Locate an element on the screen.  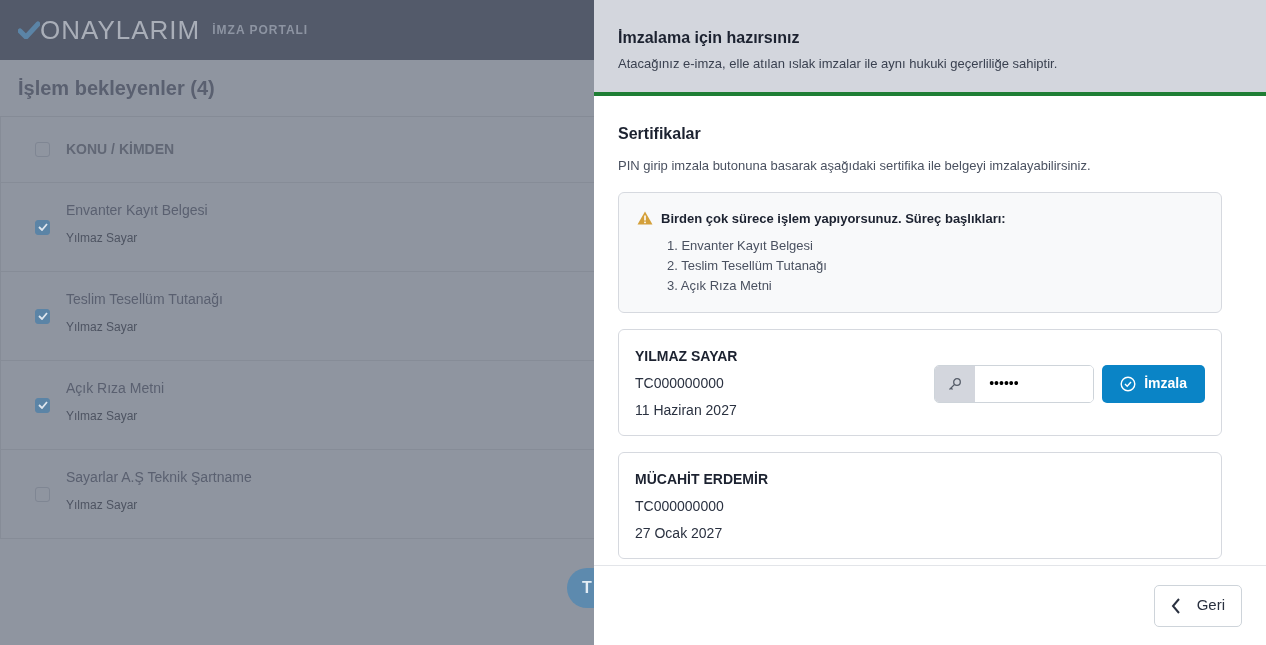
back-button: Geri is located at coordinates (1197, 605).